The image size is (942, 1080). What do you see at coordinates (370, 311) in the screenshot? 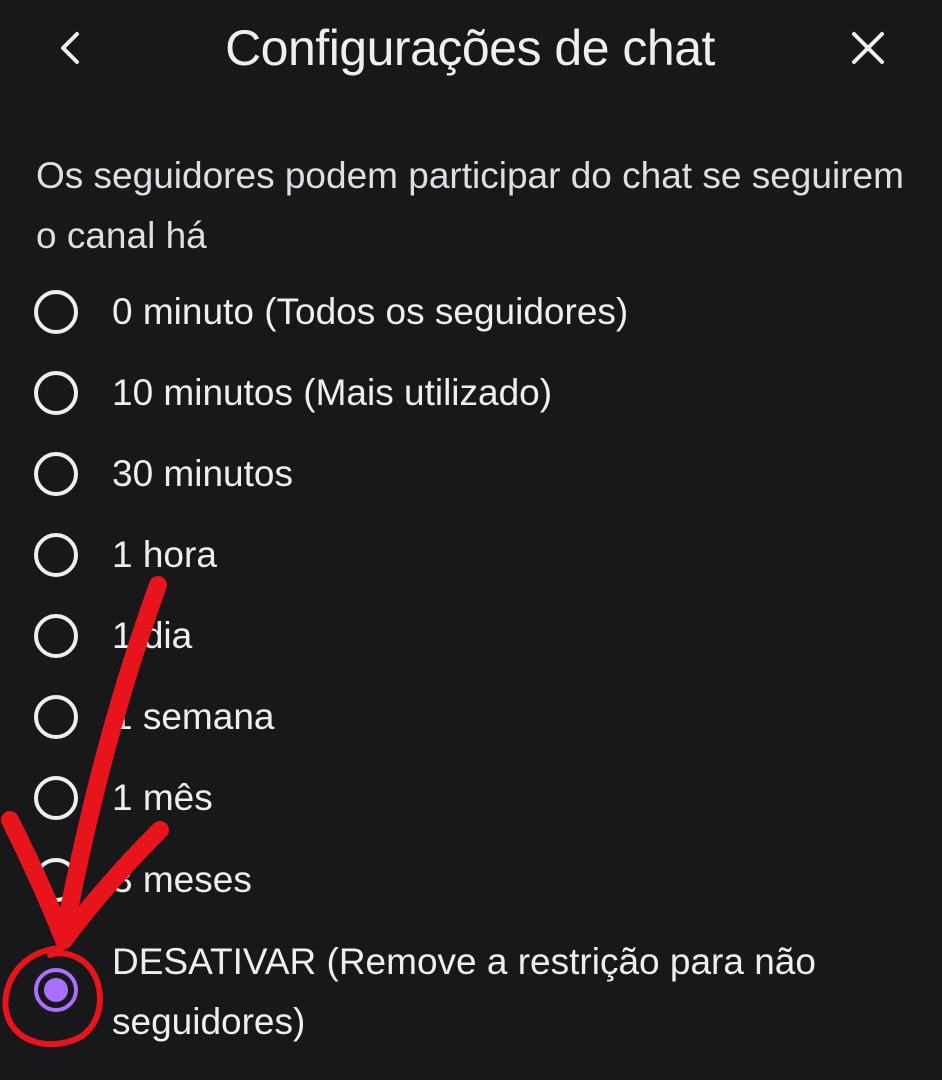
I see `radio-option-label: 0 minuto (Todos os seguidores)` at bounding box center [370, 311].